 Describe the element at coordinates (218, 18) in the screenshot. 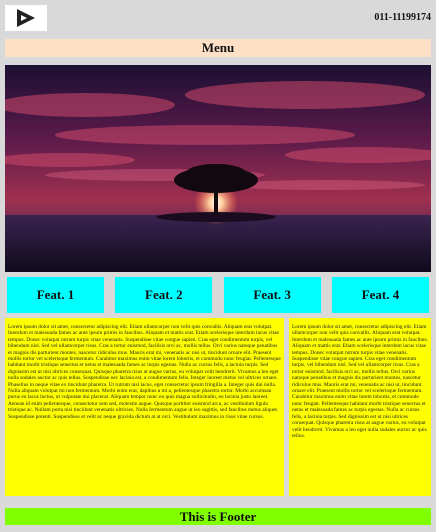

I see `header: 011-11199174` at that location.